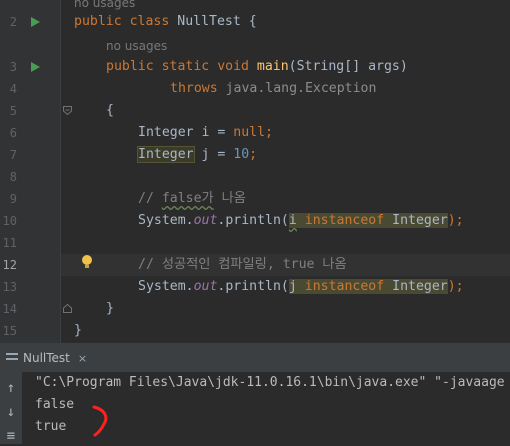 The image size is (510, 446). I want to click on fold-marker-icon, so click(67, 110).